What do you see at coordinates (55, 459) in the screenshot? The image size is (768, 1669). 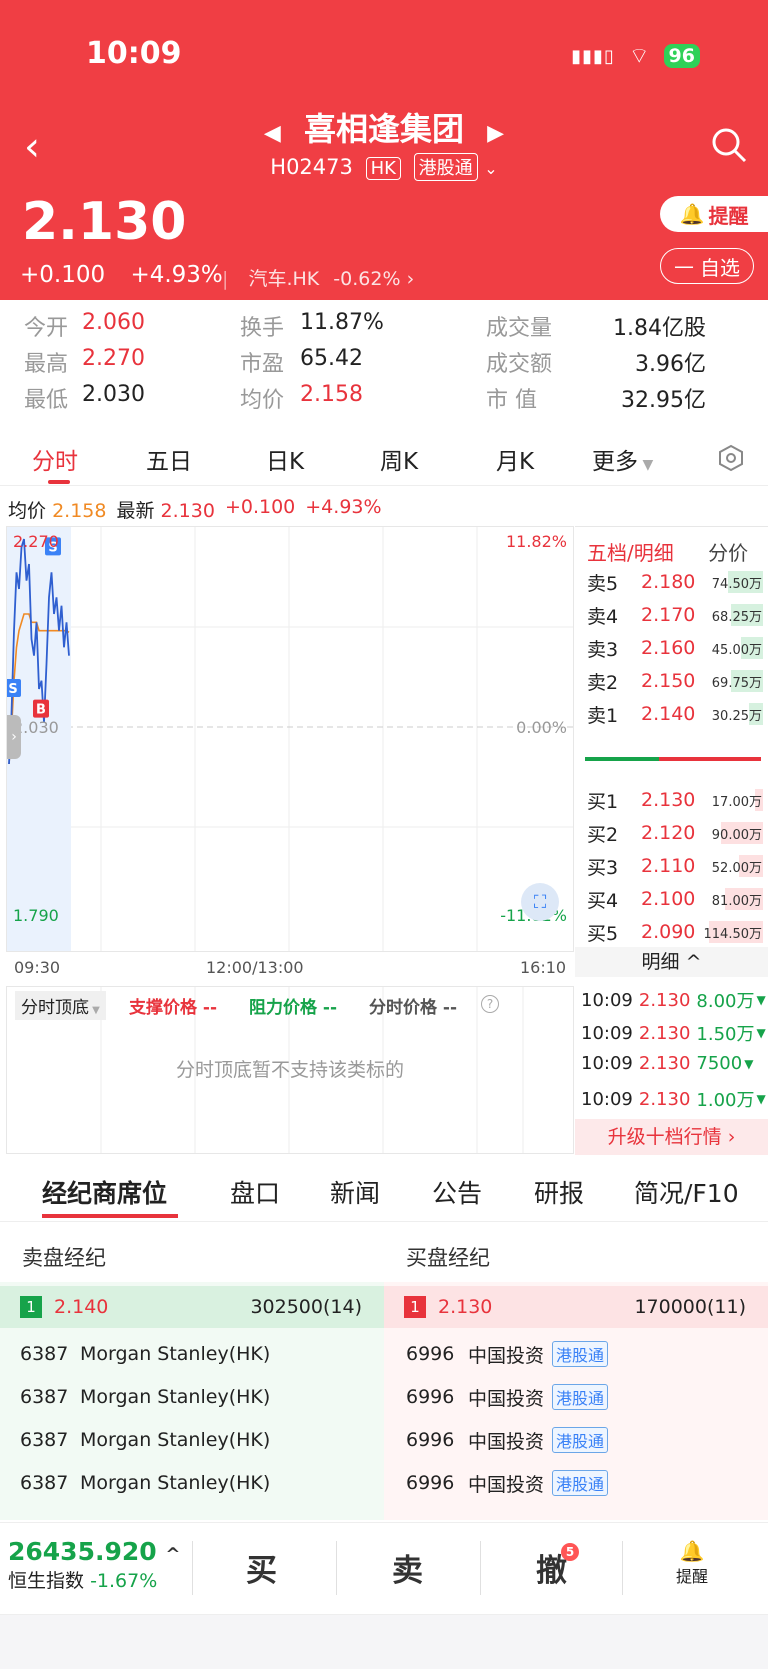 I see `tab-intraday: 分时` at bounding box center [55, 459].